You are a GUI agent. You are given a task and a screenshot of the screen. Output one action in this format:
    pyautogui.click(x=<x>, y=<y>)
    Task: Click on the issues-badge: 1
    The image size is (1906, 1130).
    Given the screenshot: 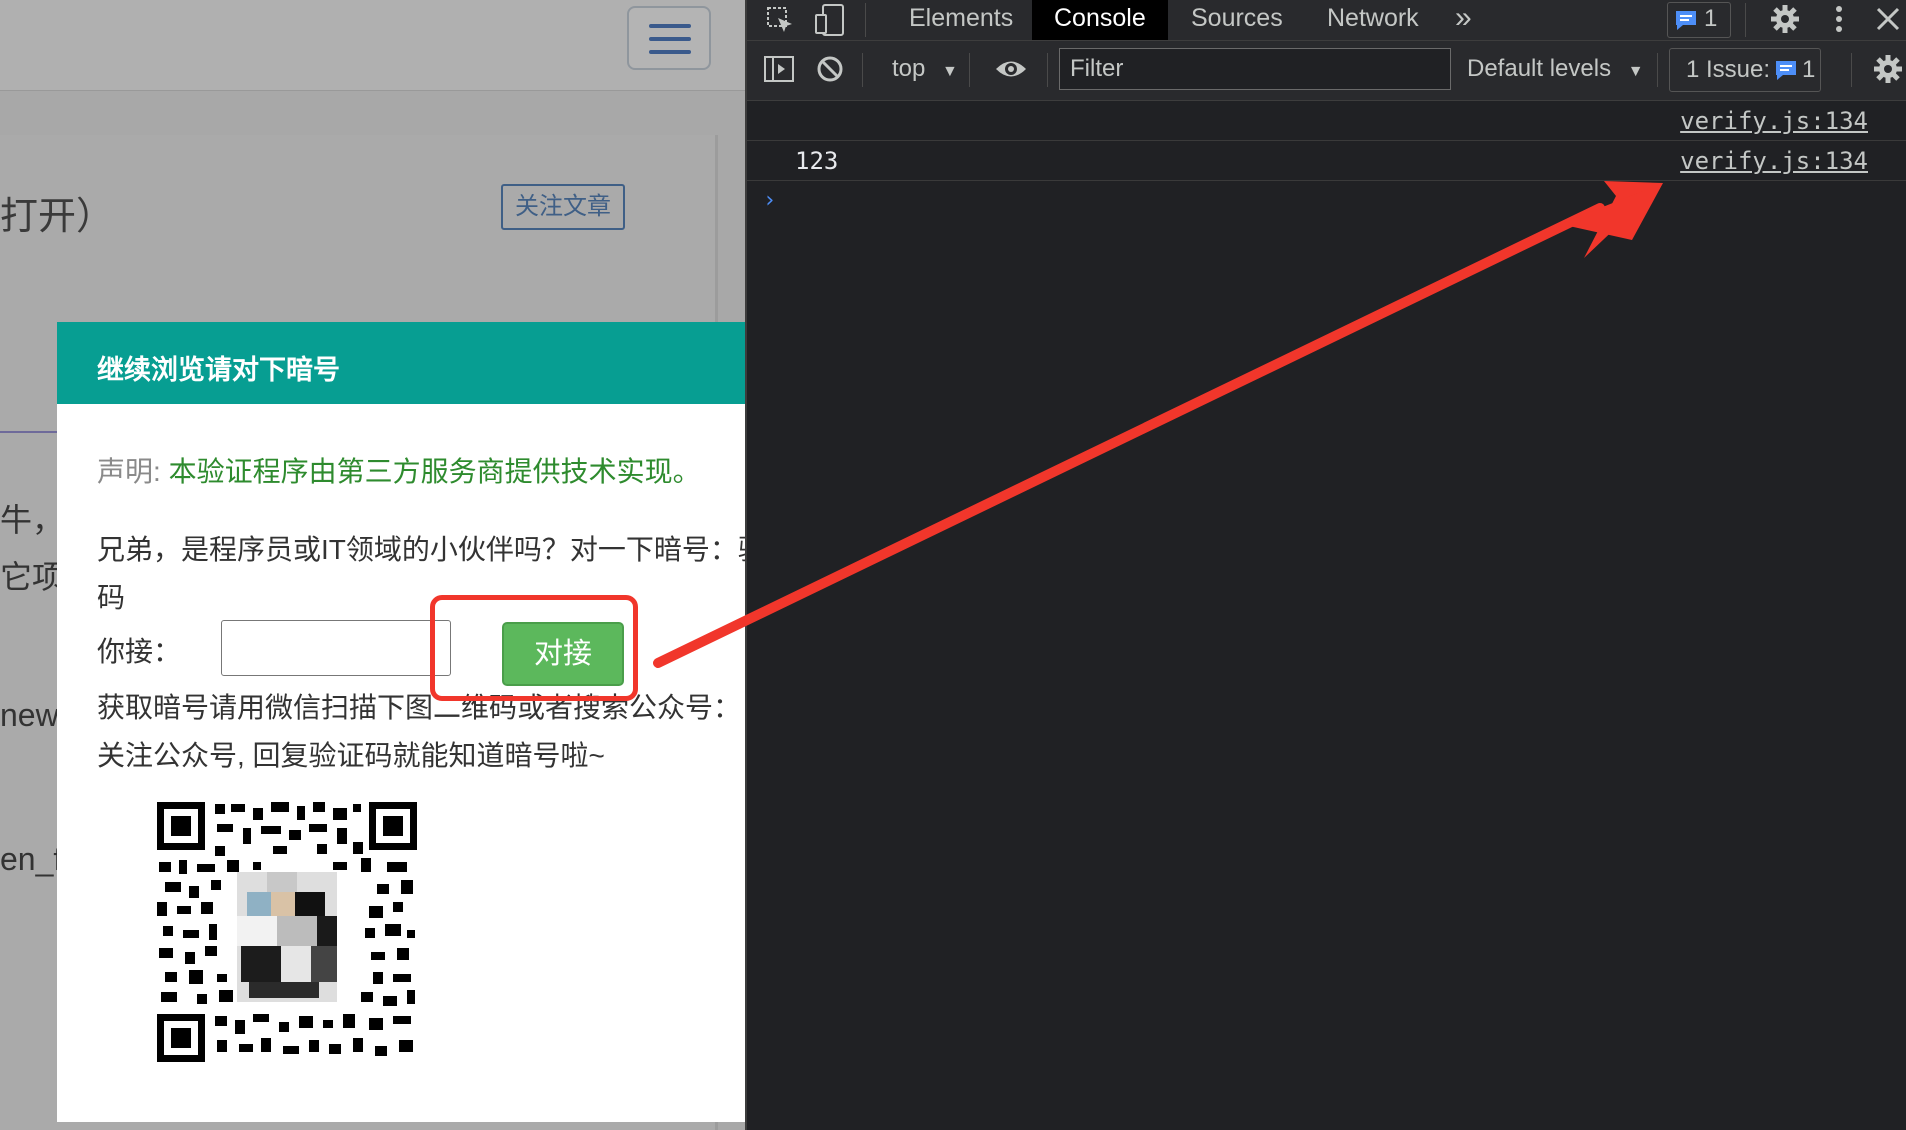 What is the action you would take?
    pyautogui.click(x=1699, y=20)
    